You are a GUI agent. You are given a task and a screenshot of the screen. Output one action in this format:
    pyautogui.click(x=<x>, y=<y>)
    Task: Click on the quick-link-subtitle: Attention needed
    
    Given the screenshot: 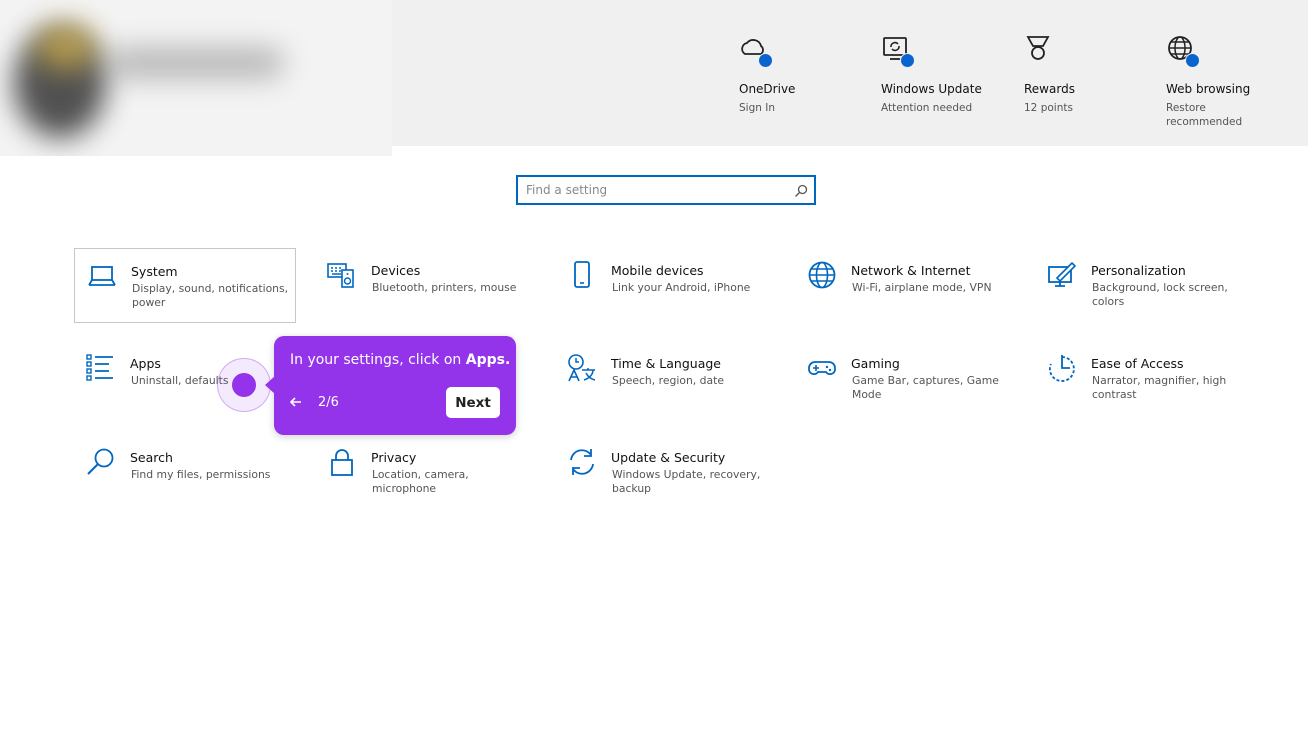 What is the action you would take?
    pyautogui.click(x=927, y=108)
    